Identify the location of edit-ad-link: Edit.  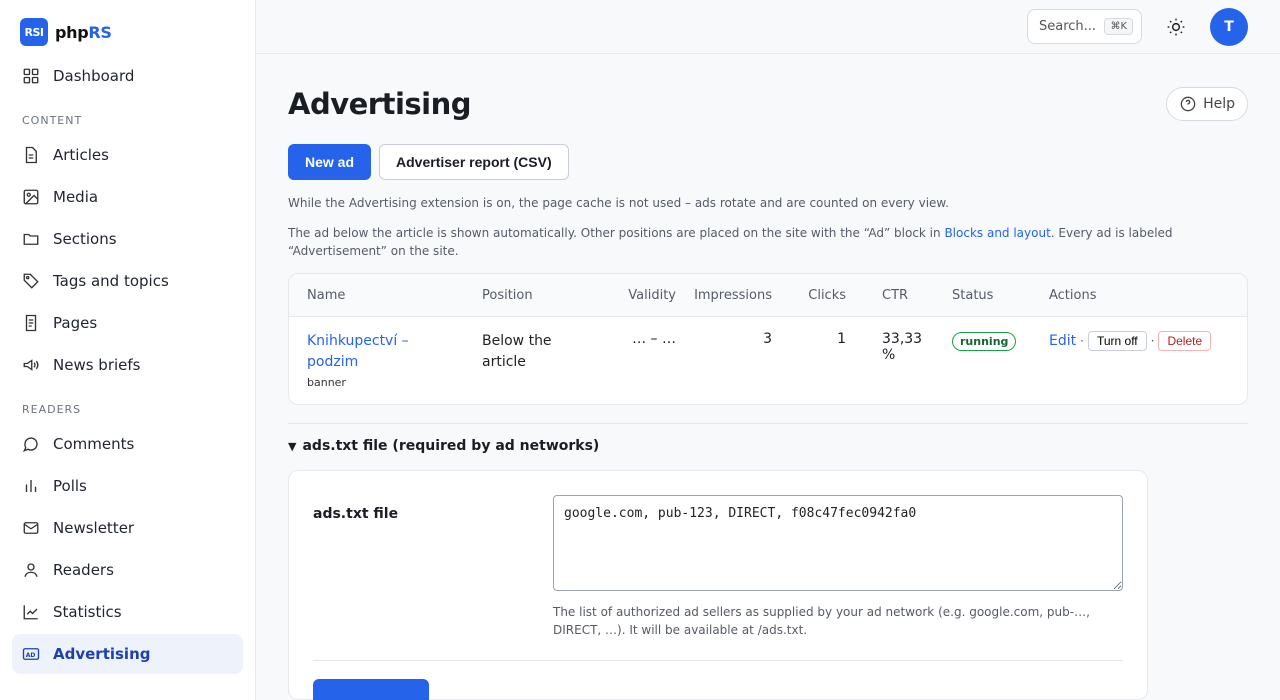
(1062, 341).